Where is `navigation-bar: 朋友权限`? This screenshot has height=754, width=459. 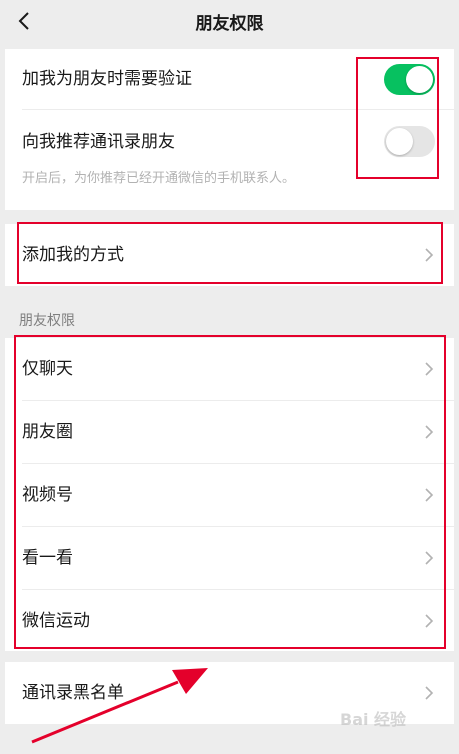 navigation-bar: 朋友权限 is located at coordinates (229, 22).